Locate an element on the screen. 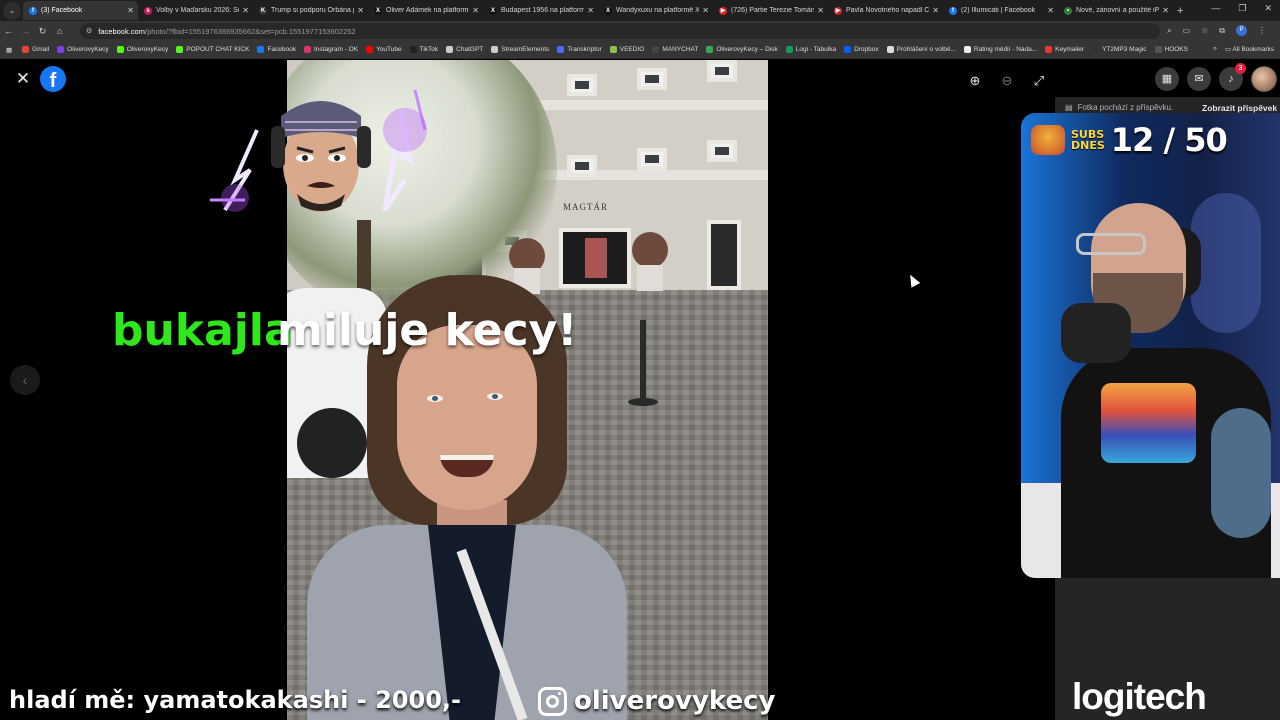  bookmark-item: YT2MP3 Magic is located at coordinates (1119, 49).